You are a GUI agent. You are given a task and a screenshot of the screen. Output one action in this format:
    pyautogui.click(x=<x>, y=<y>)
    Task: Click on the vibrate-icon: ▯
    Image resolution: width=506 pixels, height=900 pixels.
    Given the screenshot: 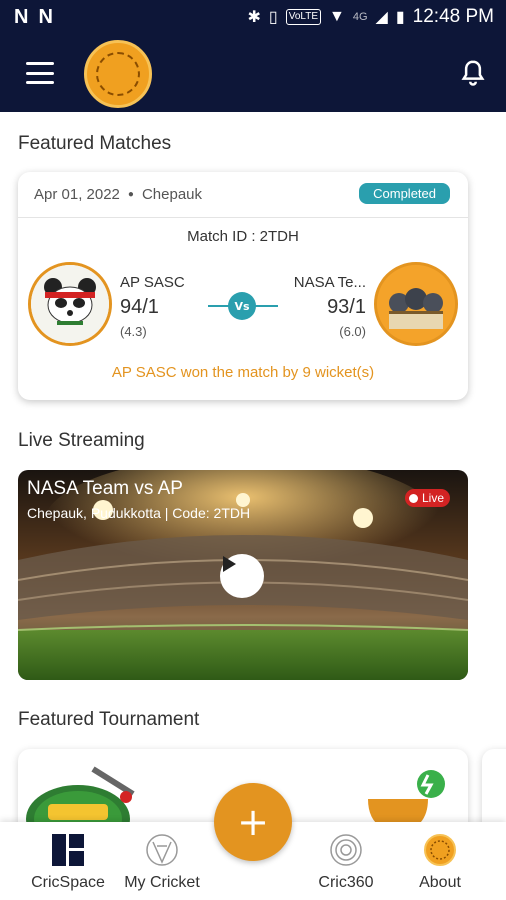 What is the action you would take?
    pyautogui.click(x=273, y=17)
    